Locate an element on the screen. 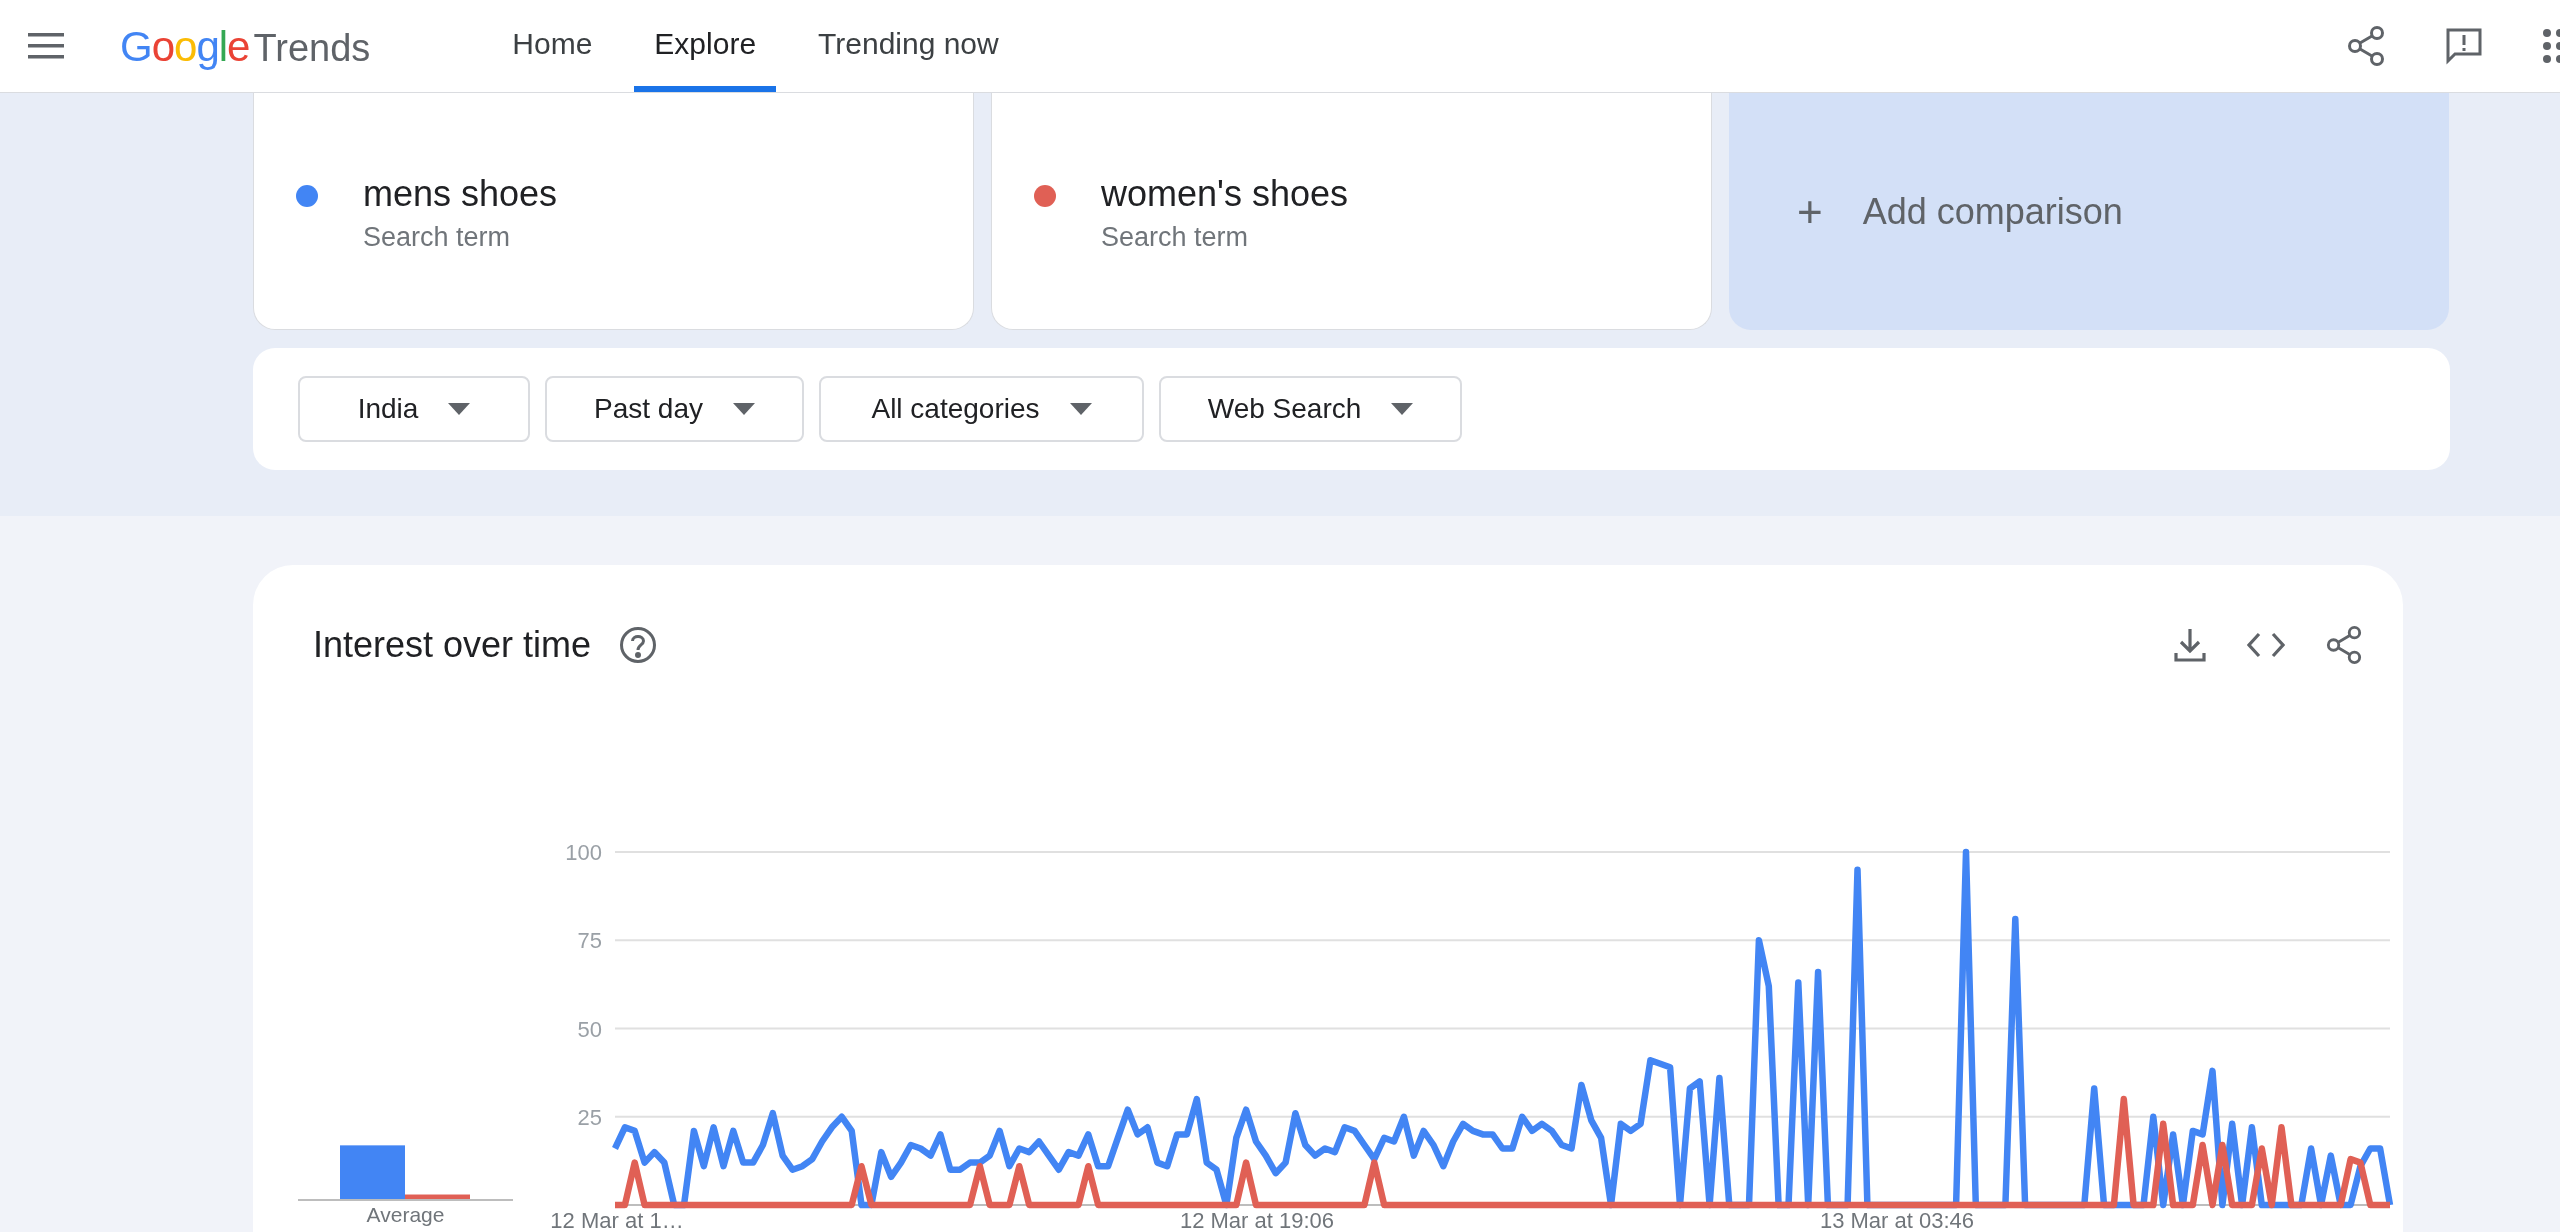 The width and height of the screenshot is (2560, 1232). filter-dropdown: Past day is located at coordinates (674, 409).